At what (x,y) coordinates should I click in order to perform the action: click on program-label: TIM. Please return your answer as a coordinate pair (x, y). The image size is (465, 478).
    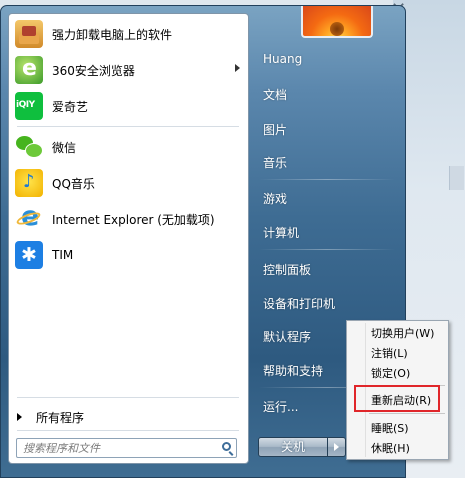
    Looking at the image, I should click on (63, 255).